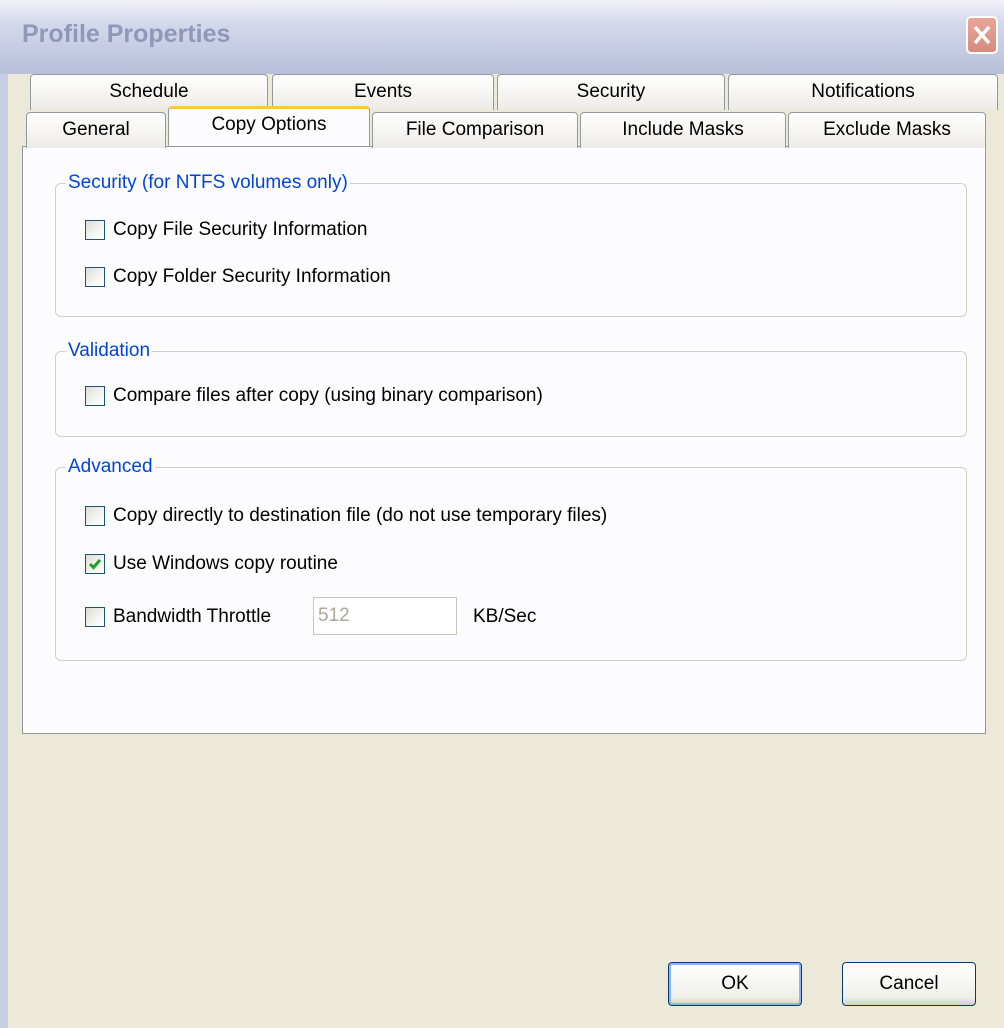 The width and height of the screenshot is (1004, 1028). I want to click on tab-copy-options: Copy Options, so click(269, 126).